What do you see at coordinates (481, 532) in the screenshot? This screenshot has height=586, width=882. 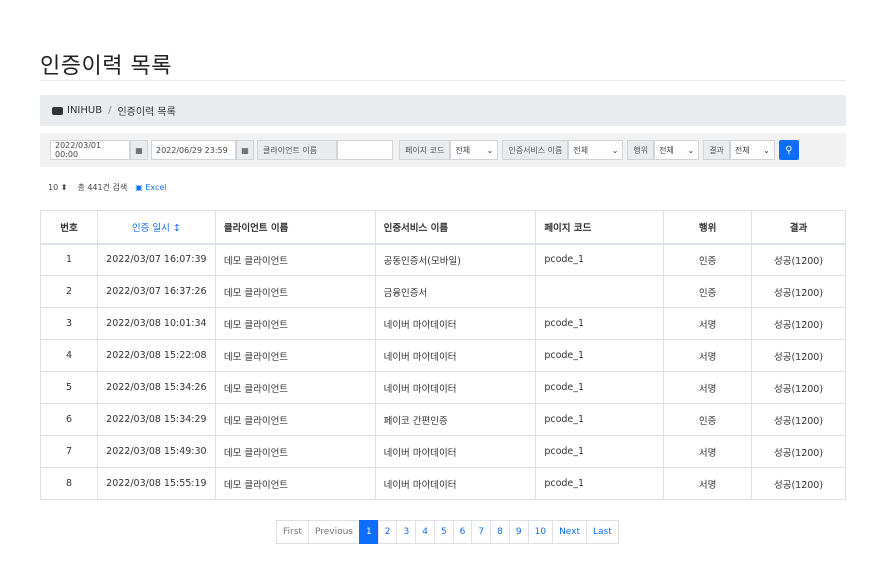 I see `pagination-page: 7` at bounding box center [481, 532].